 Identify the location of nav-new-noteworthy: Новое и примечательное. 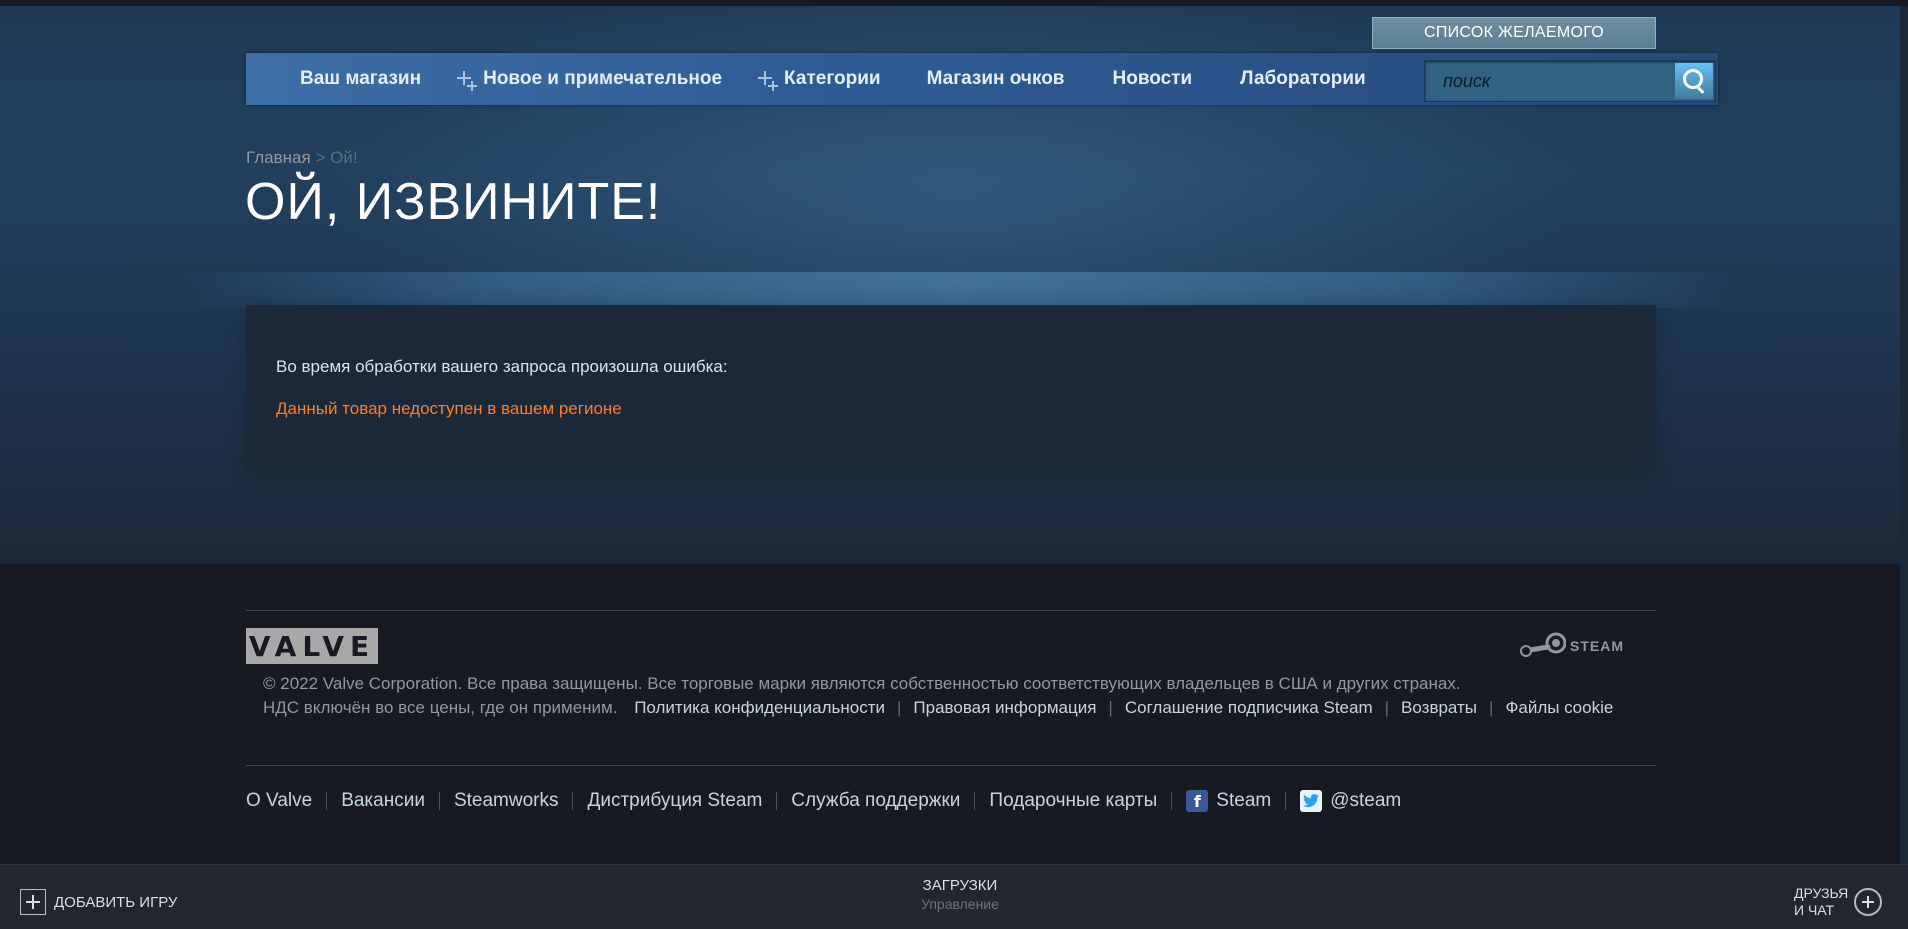
(587, 79).